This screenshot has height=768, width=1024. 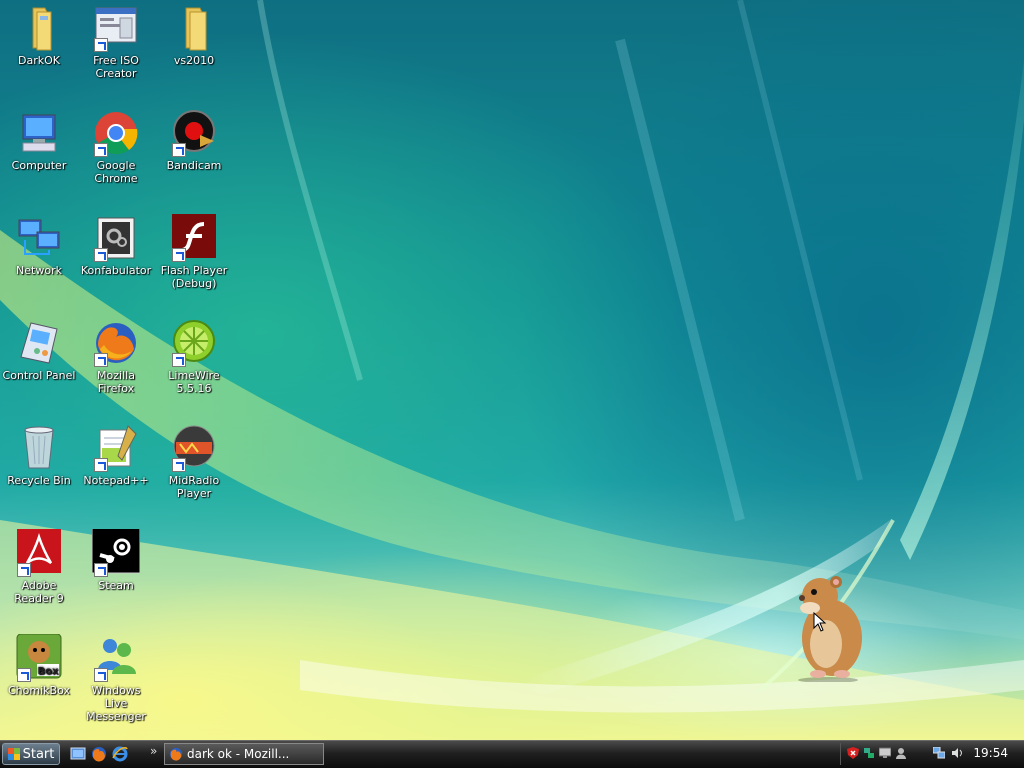 What do you see at coordinates (38, 754) in the screenshot?
I see `start-label: Start` at bounding box center [38, 754].